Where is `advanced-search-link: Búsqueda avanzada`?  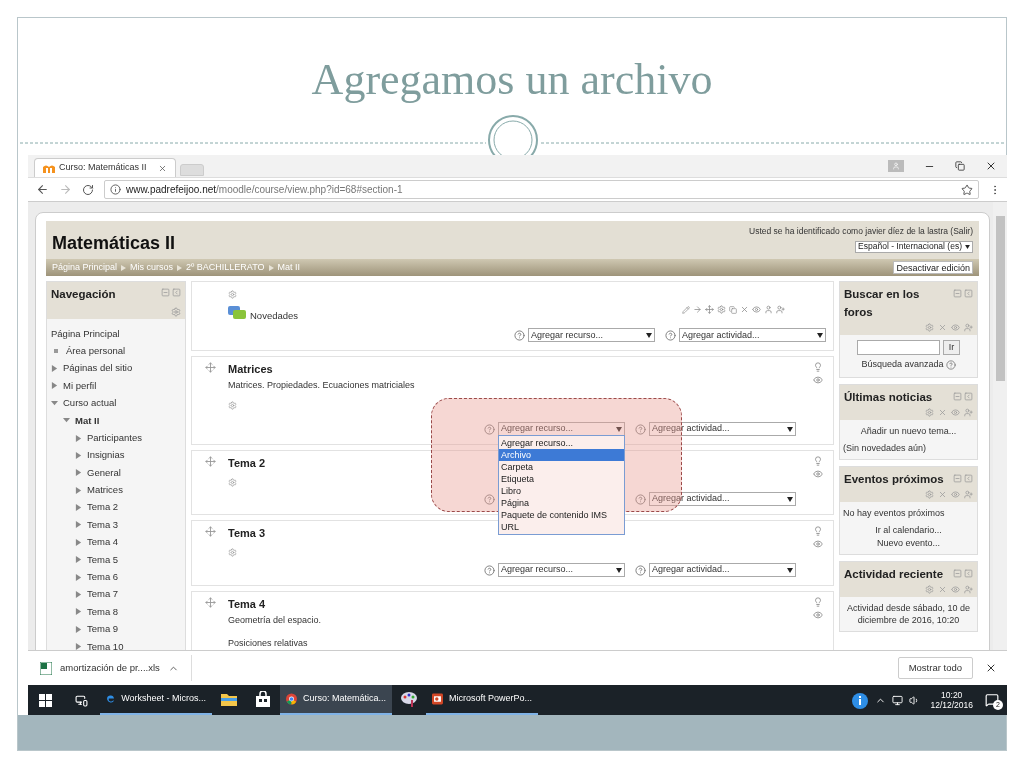 advanced-search-link: Búsqueda avanzada is located at coordinates (902, 365).